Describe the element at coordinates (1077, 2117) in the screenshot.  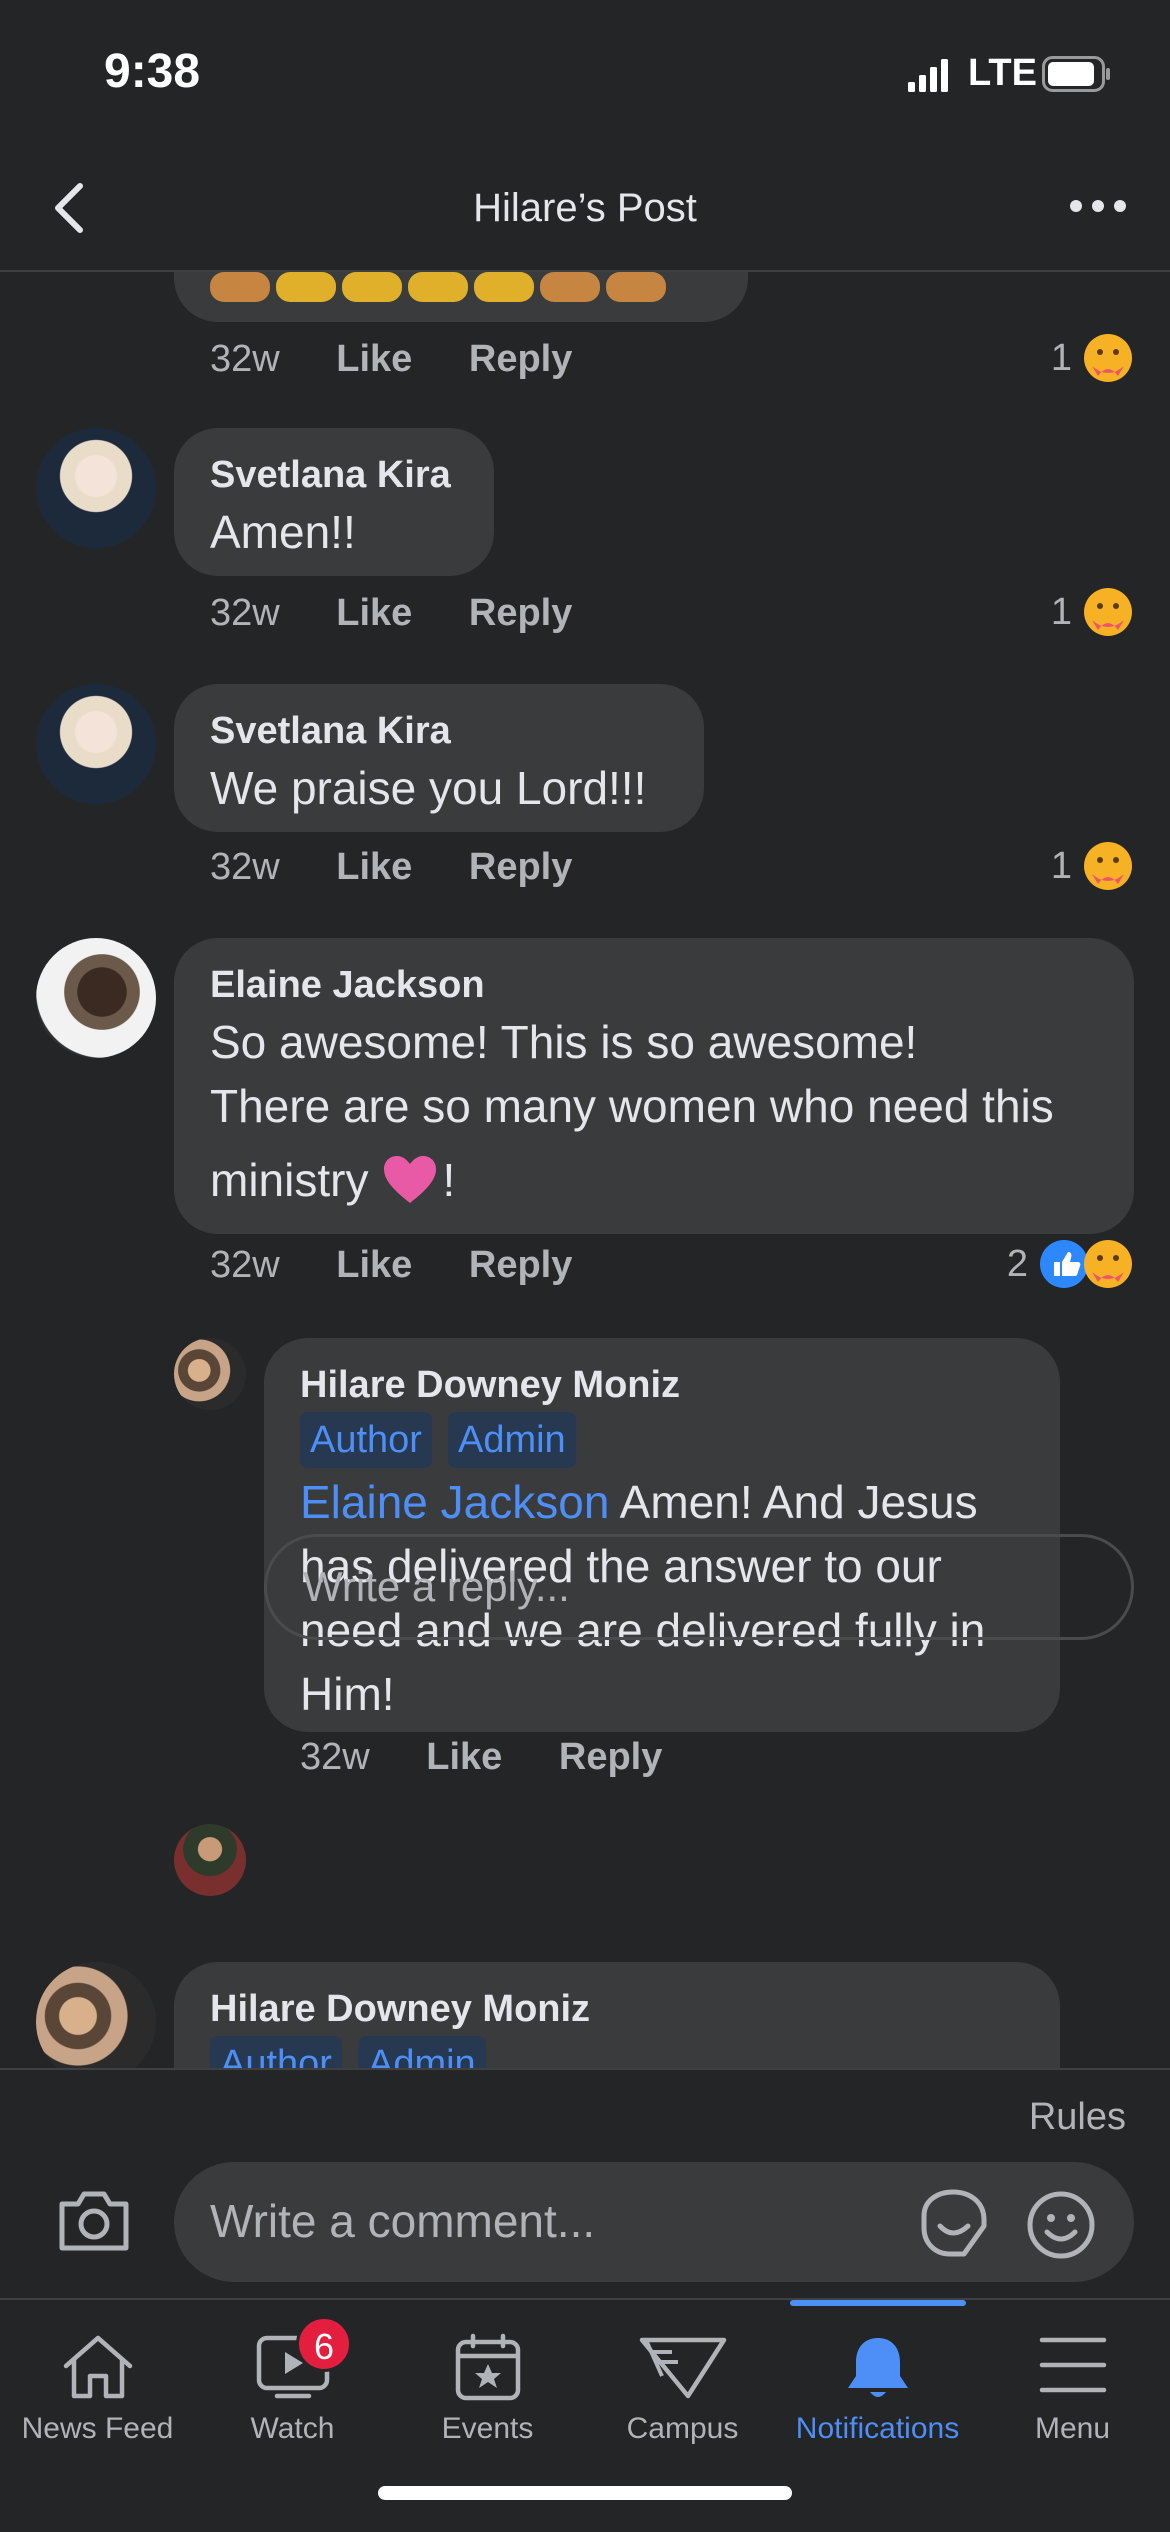
I see `rules-link: Rules` at that location.